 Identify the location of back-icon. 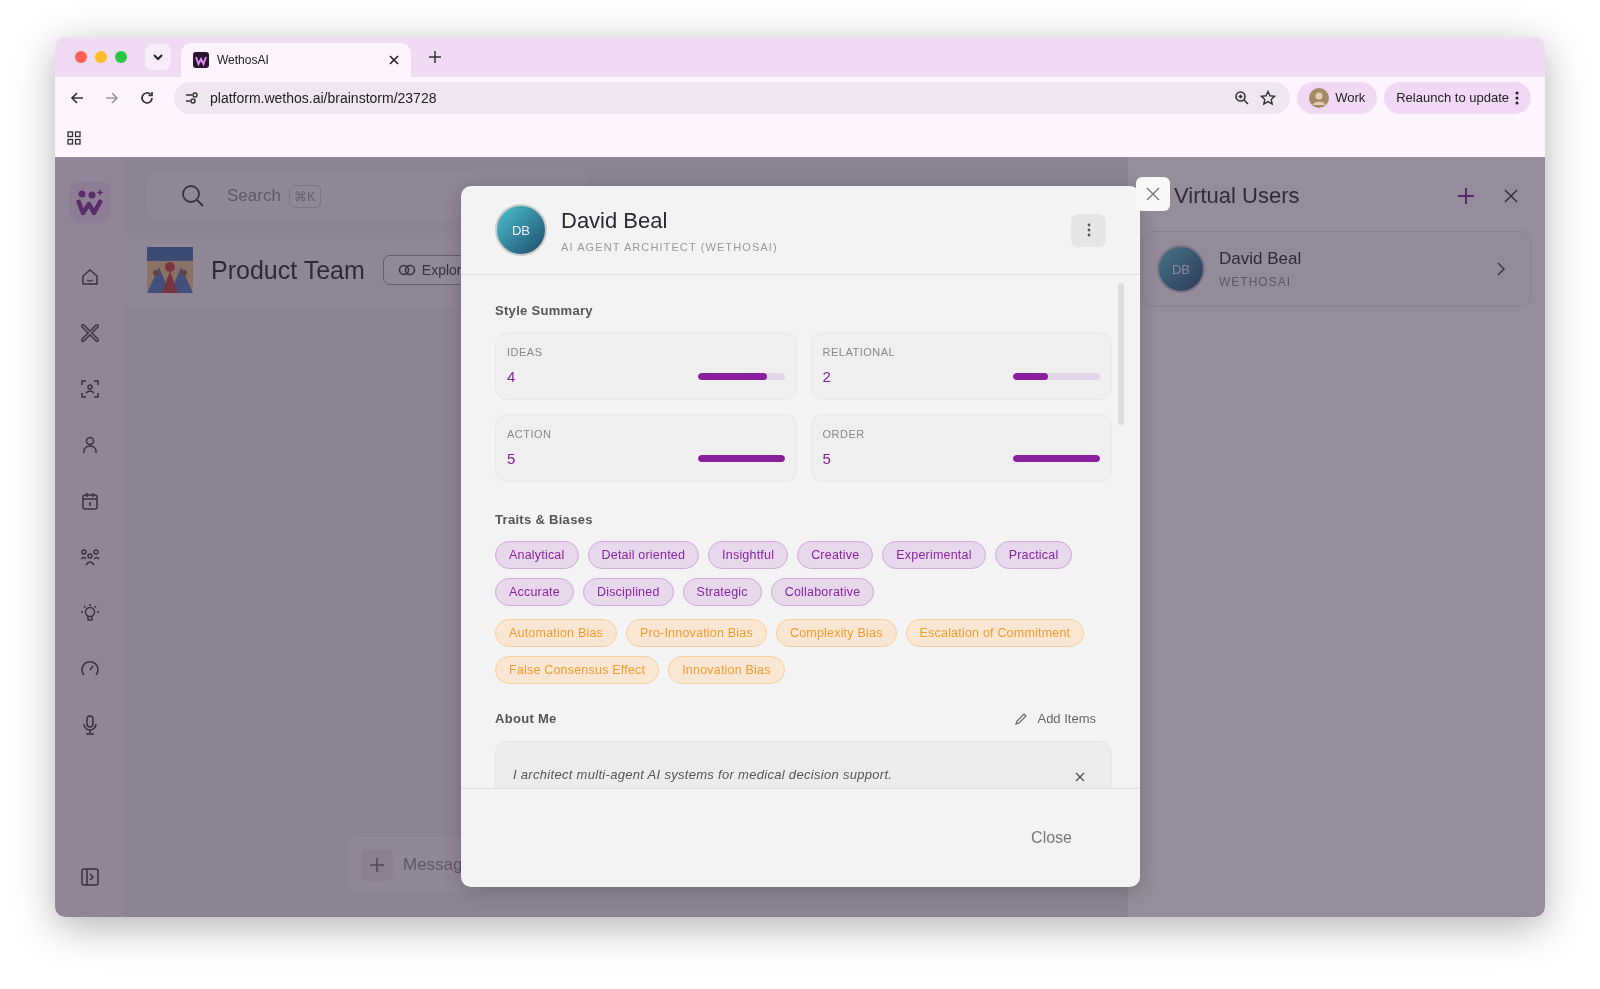
(77, 97).